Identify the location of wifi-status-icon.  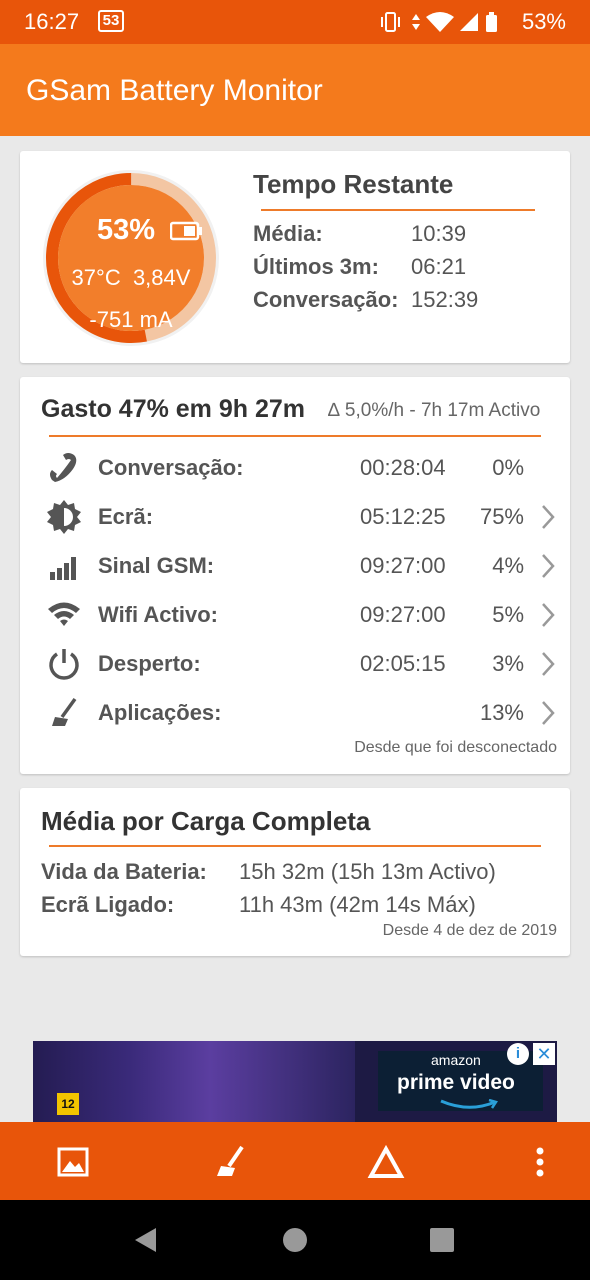
(440, 22).